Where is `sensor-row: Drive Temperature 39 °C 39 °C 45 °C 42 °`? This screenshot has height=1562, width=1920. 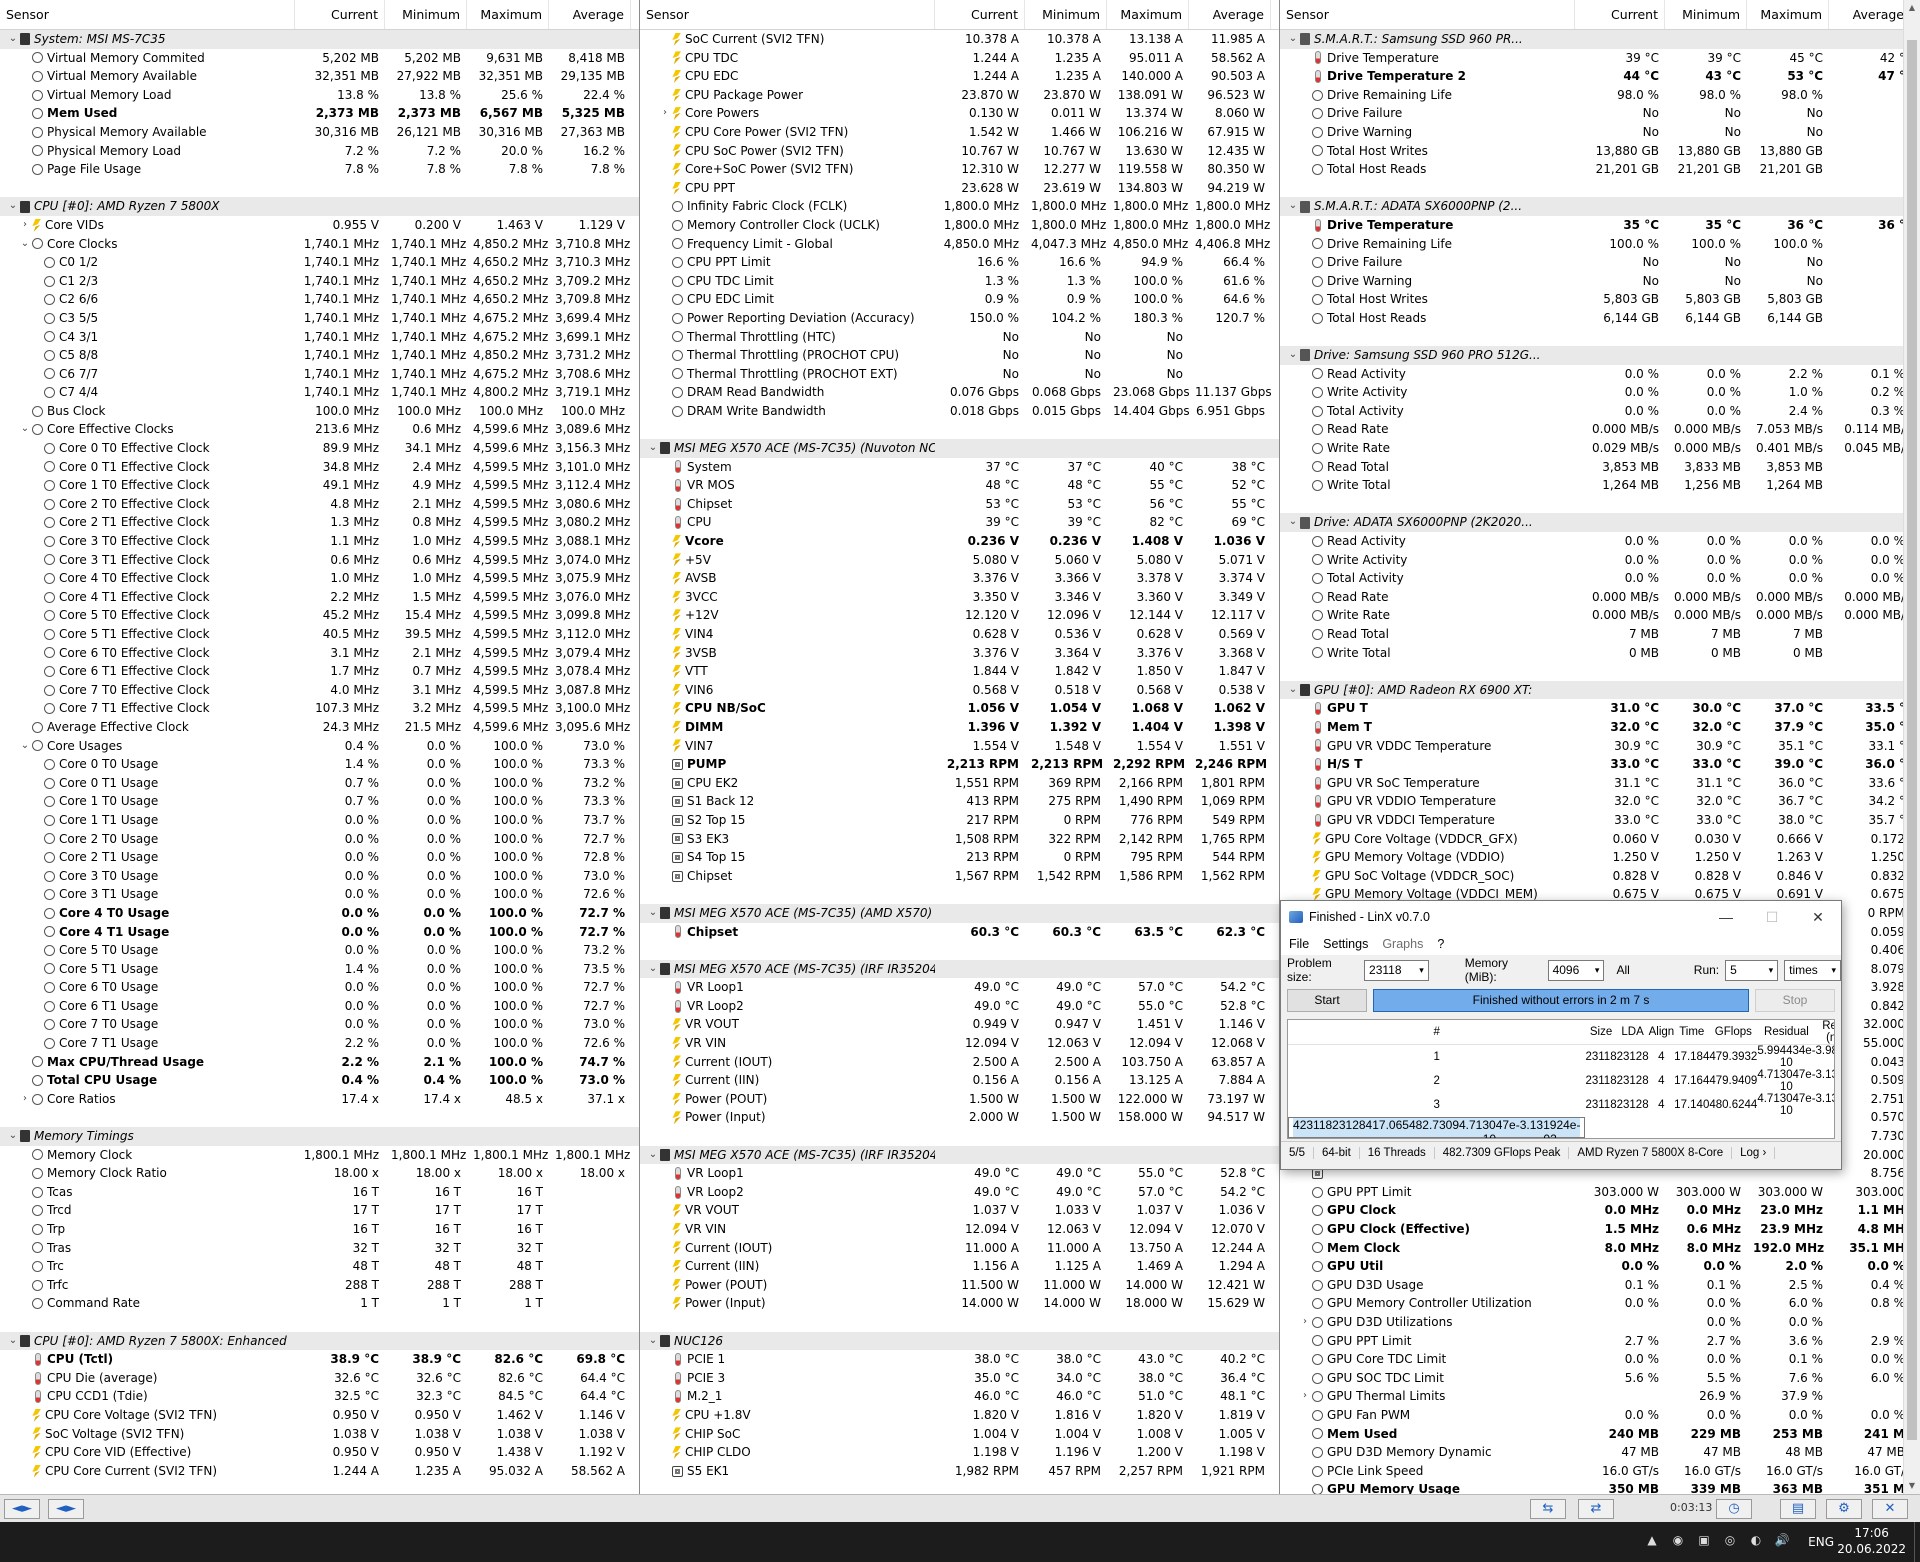 sensor-row: Drive Temperature 39 °C 39 °C 45 °C 42 ° is located at coordinates (1600, 58).